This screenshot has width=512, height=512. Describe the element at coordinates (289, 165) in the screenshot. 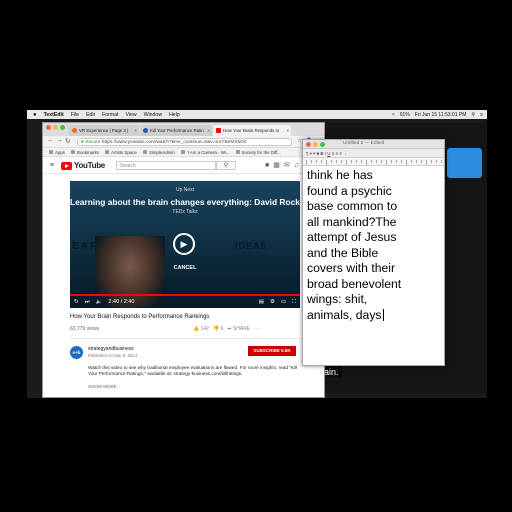

I see `messages-icon: ✉` at that location.